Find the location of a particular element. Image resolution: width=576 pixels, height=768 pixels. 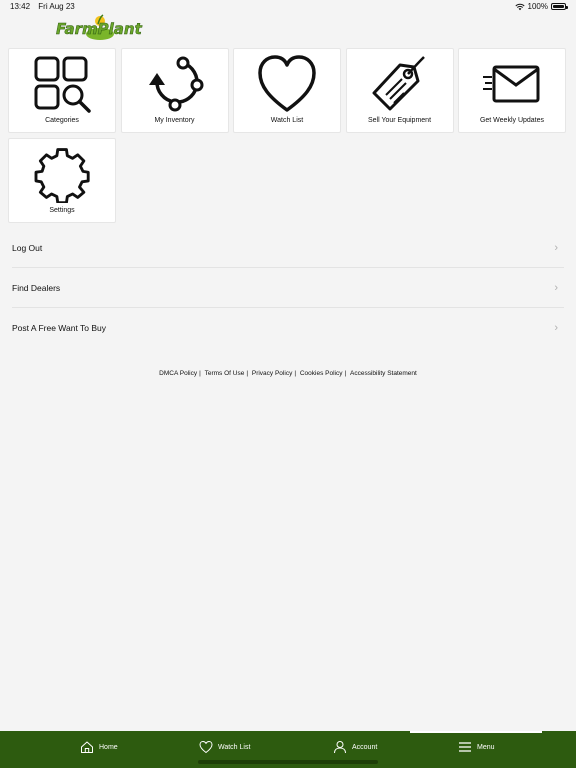

gear-icon is located at coordinates (62, 175).